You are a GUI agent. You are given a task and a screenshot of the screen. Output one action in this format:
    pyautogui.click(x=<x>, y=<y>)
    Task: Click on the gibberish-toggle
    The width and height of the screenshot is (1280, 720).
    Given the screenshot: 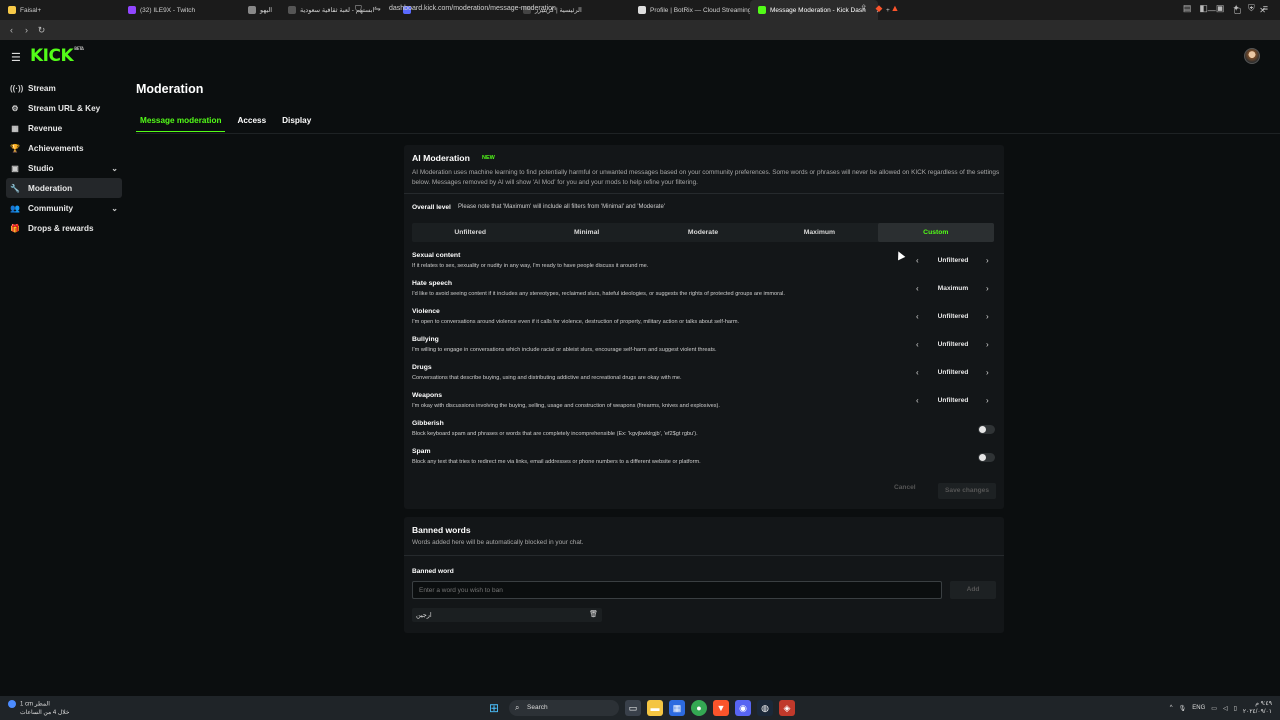 What is the action you would take?
    pyautogui.click(x=986, y=429)
    